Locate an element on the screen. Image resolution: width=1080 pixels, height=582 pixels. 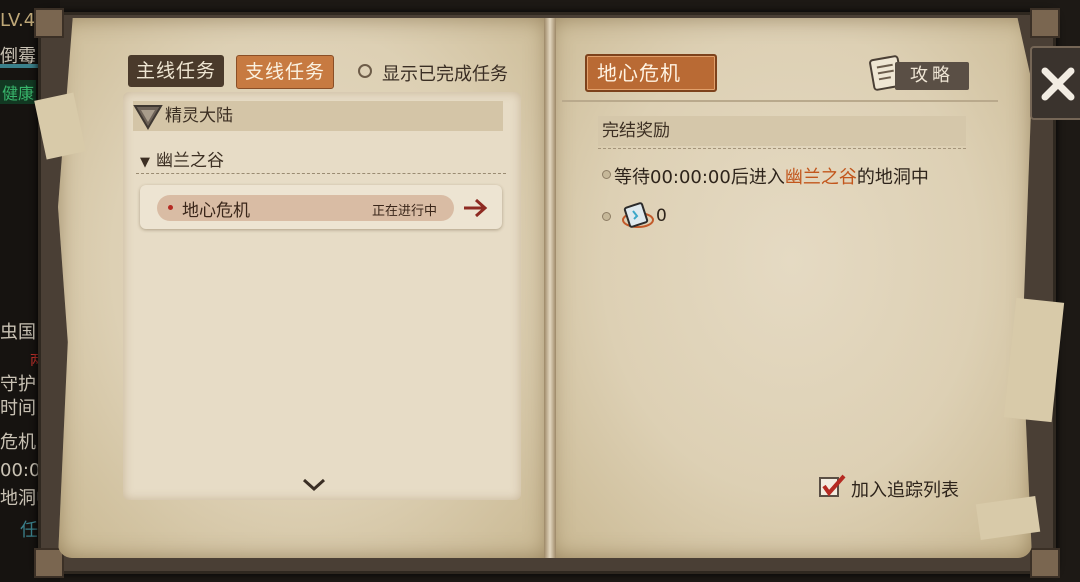
hud-item: 虫国 is located at coordinates (18, 332).